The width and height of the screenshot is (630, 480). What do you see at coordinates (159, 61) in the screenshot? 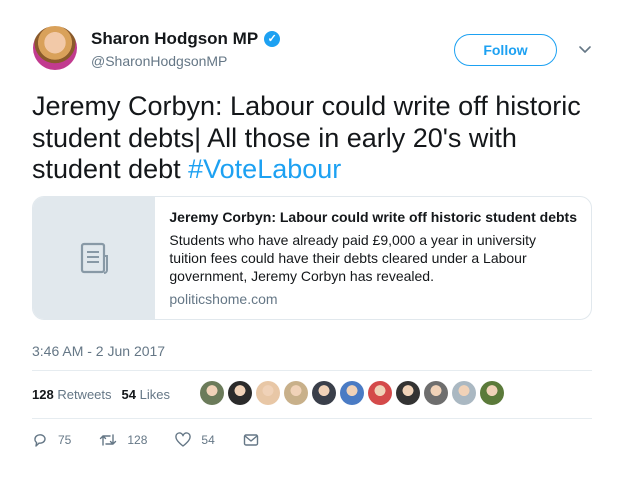
I see `author-handle: @SharonHodgsonMP` at bounding box center [159, 61].